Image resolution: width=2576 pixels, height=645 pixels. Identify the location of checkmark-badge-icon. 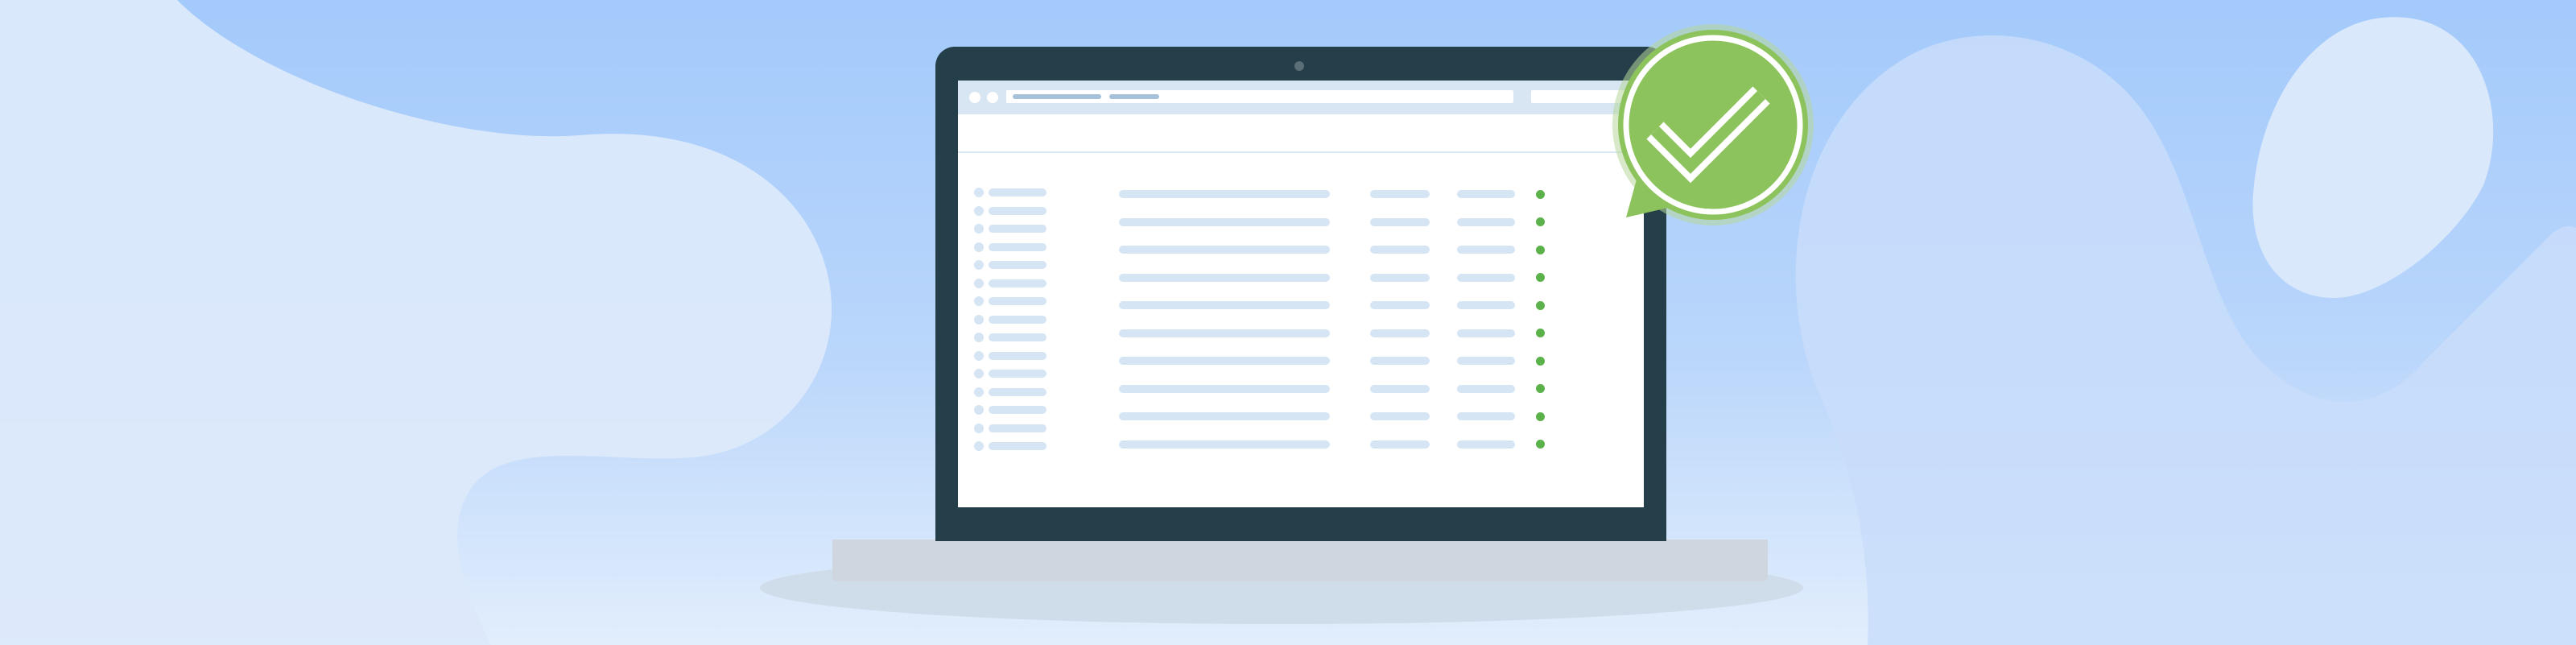
(1713, 124).